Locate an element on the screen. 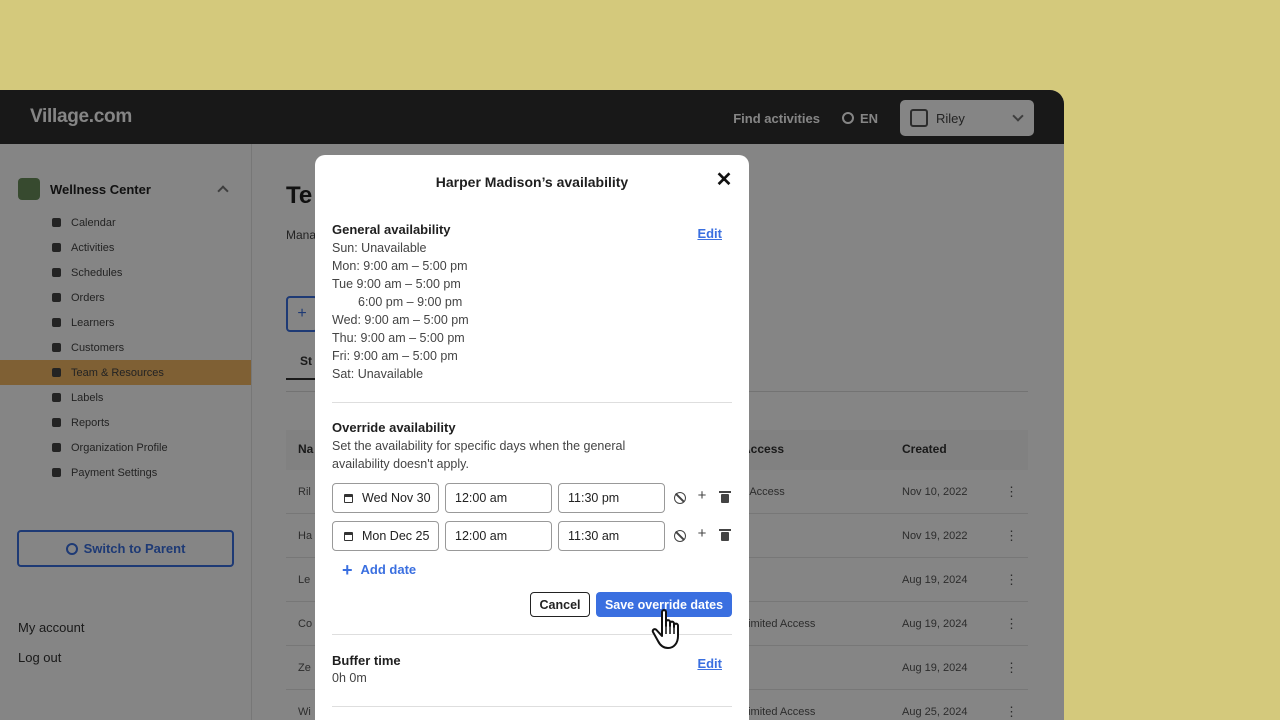 The image size is (1280, 720). general-availability-title: General availability is located at coordinates (391, 229).